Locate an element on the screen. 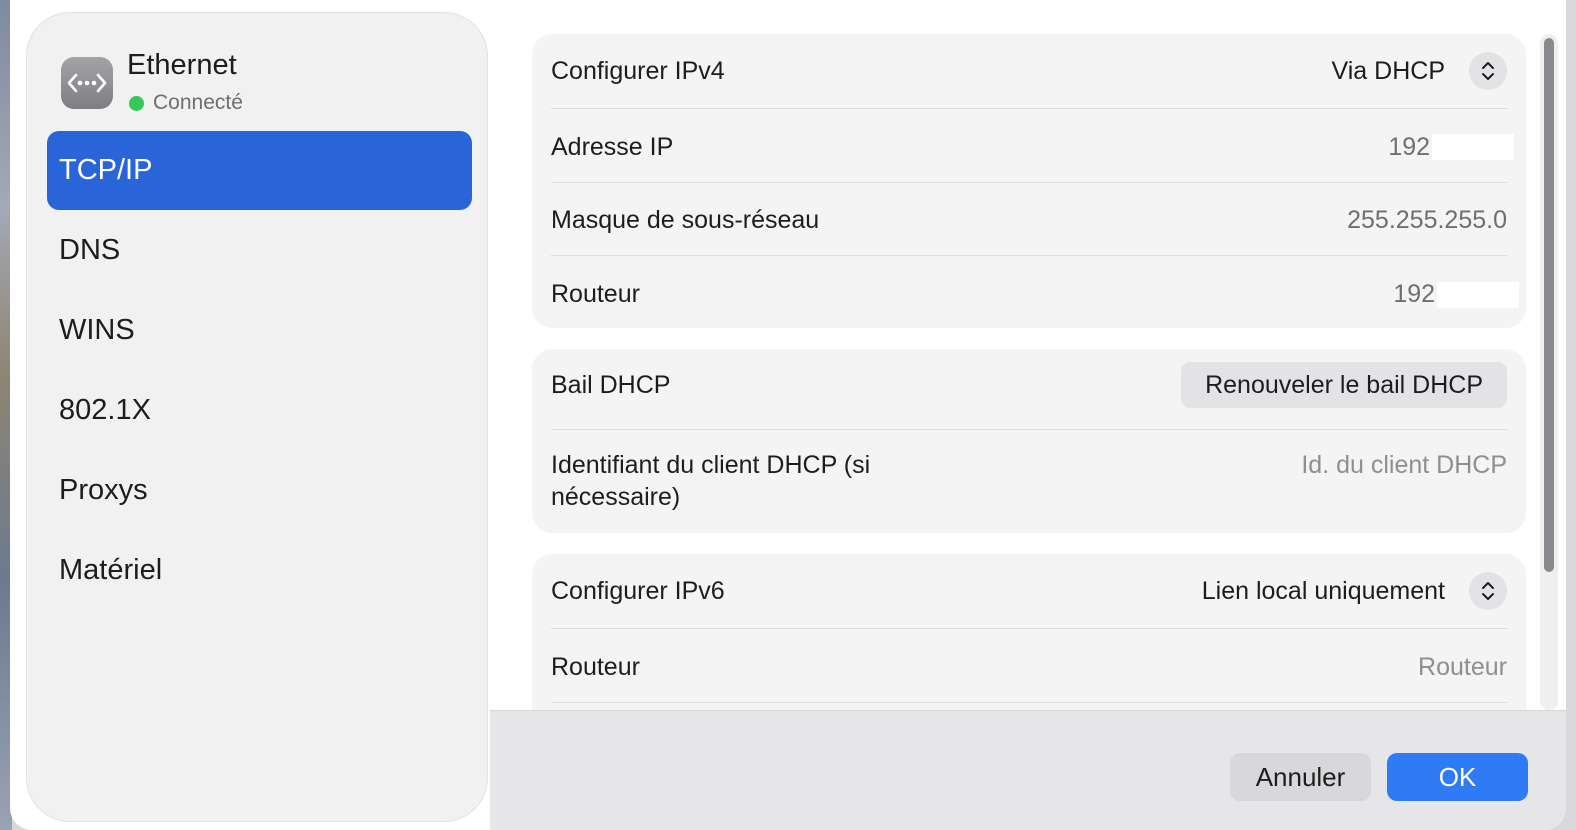 Image resolution: width=1576 pixels, height=830 pixels. ipv6-router-row: Routeur Routeur is located at coordinates (1029, 667).